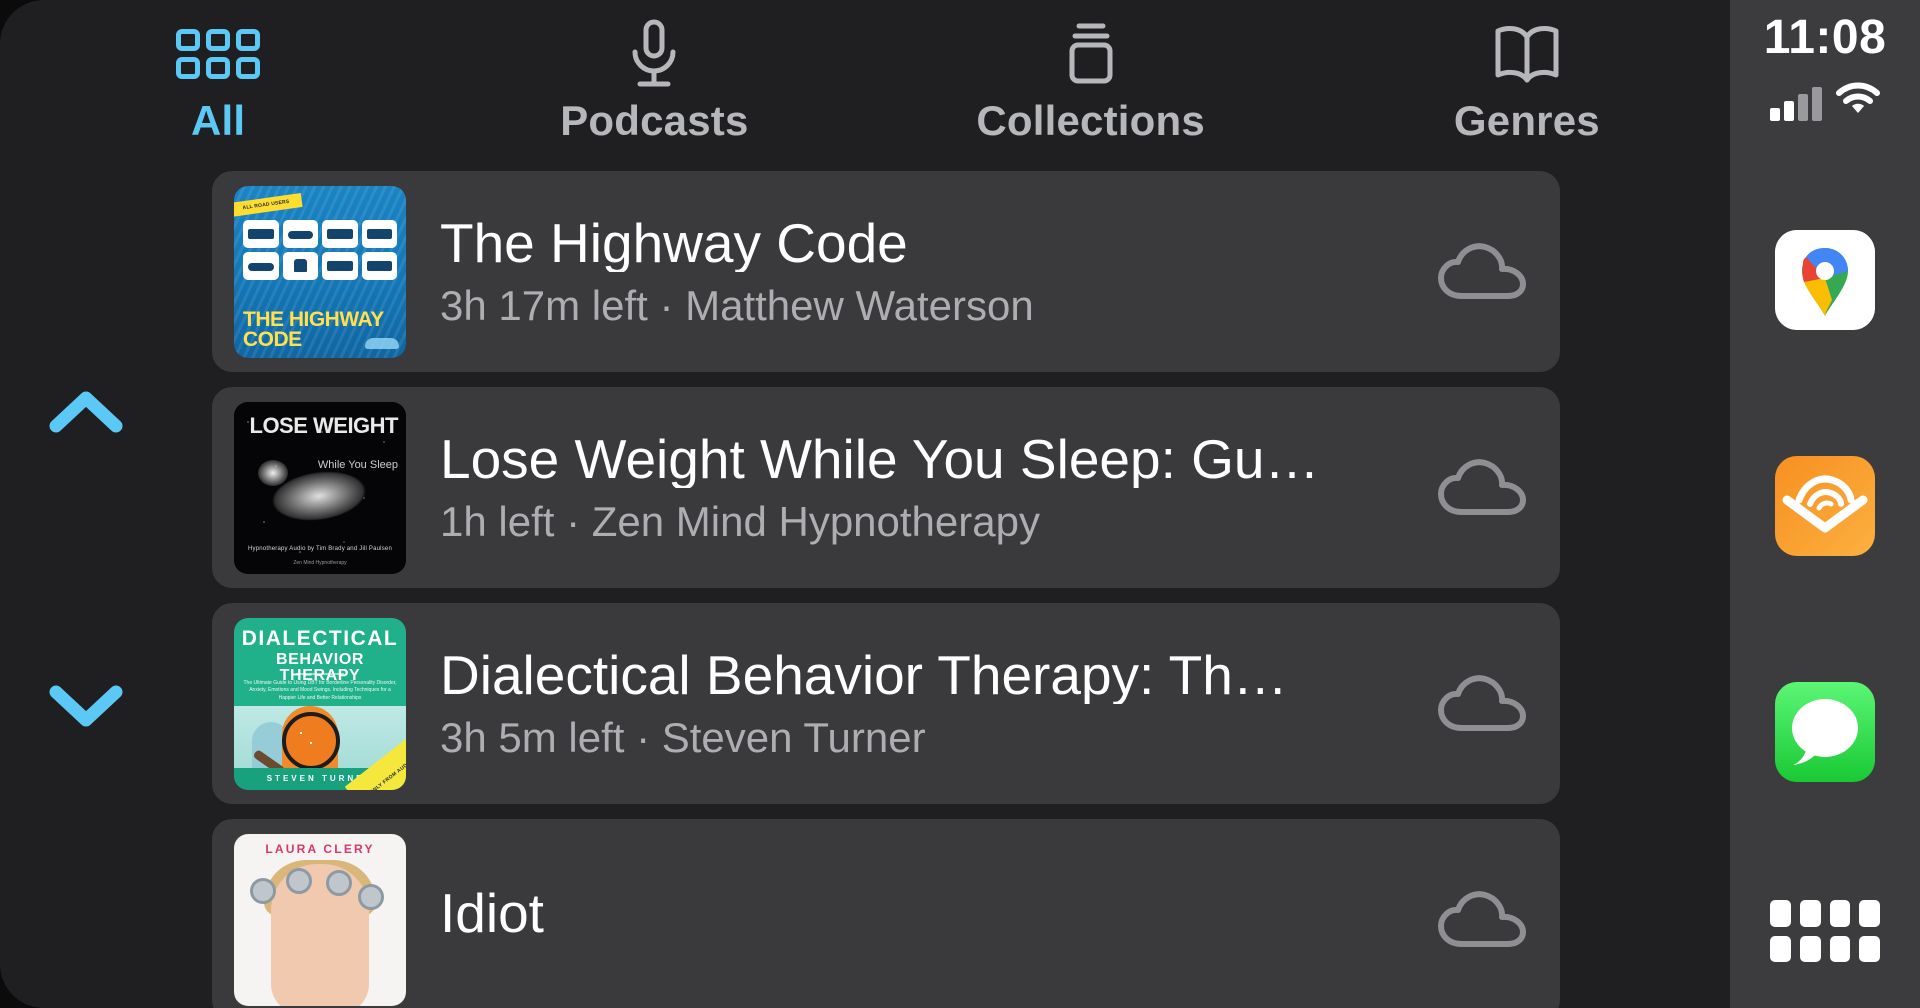 The height and width of the screenshot is (1008, 1920). Describe the element at coordinates (674, 243) in the screenshot. I see `list-item-title: The Highway Code` at that location.